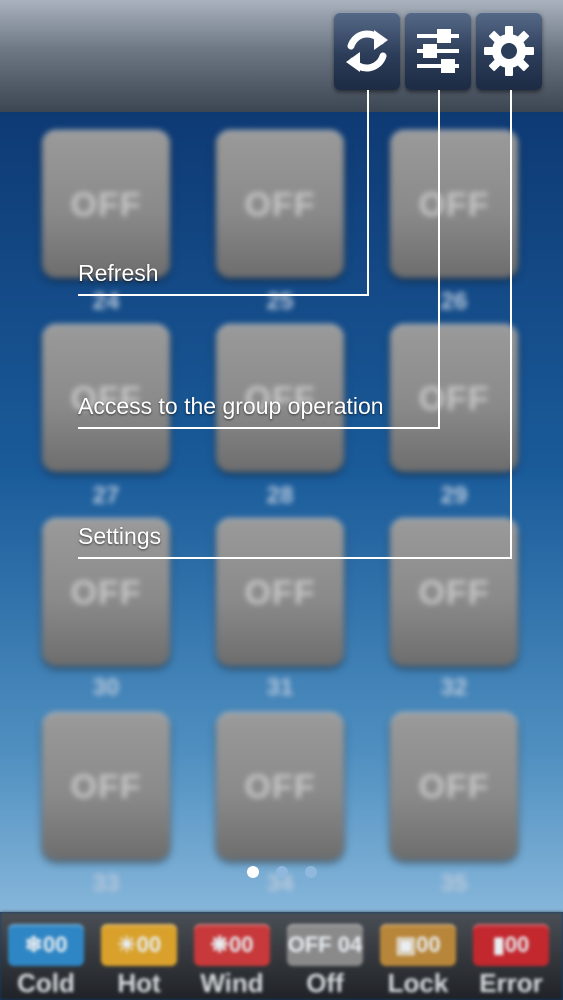  I want to click on callout-settings-underline, so click(295, 558).